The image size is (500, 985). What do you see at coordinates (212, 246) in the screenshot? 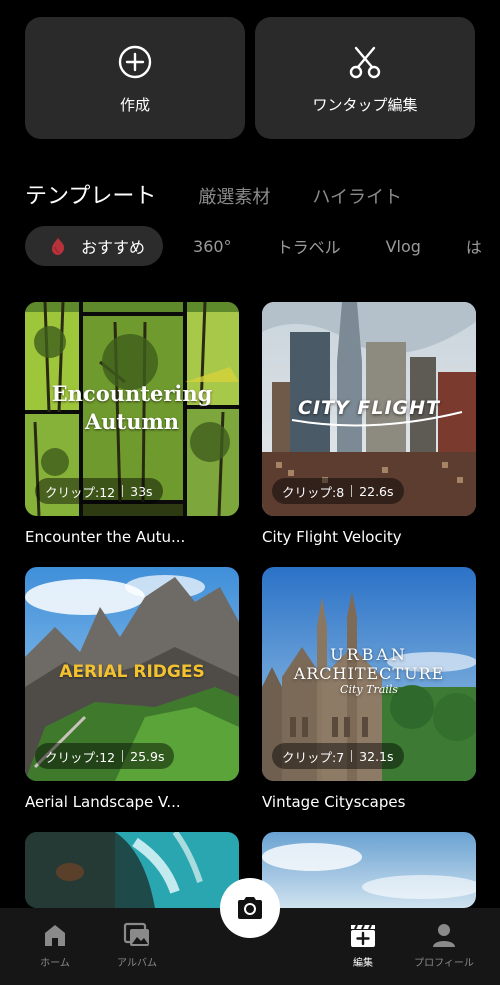
I see `chip-360: 360°` at bounding box center [212, 246].